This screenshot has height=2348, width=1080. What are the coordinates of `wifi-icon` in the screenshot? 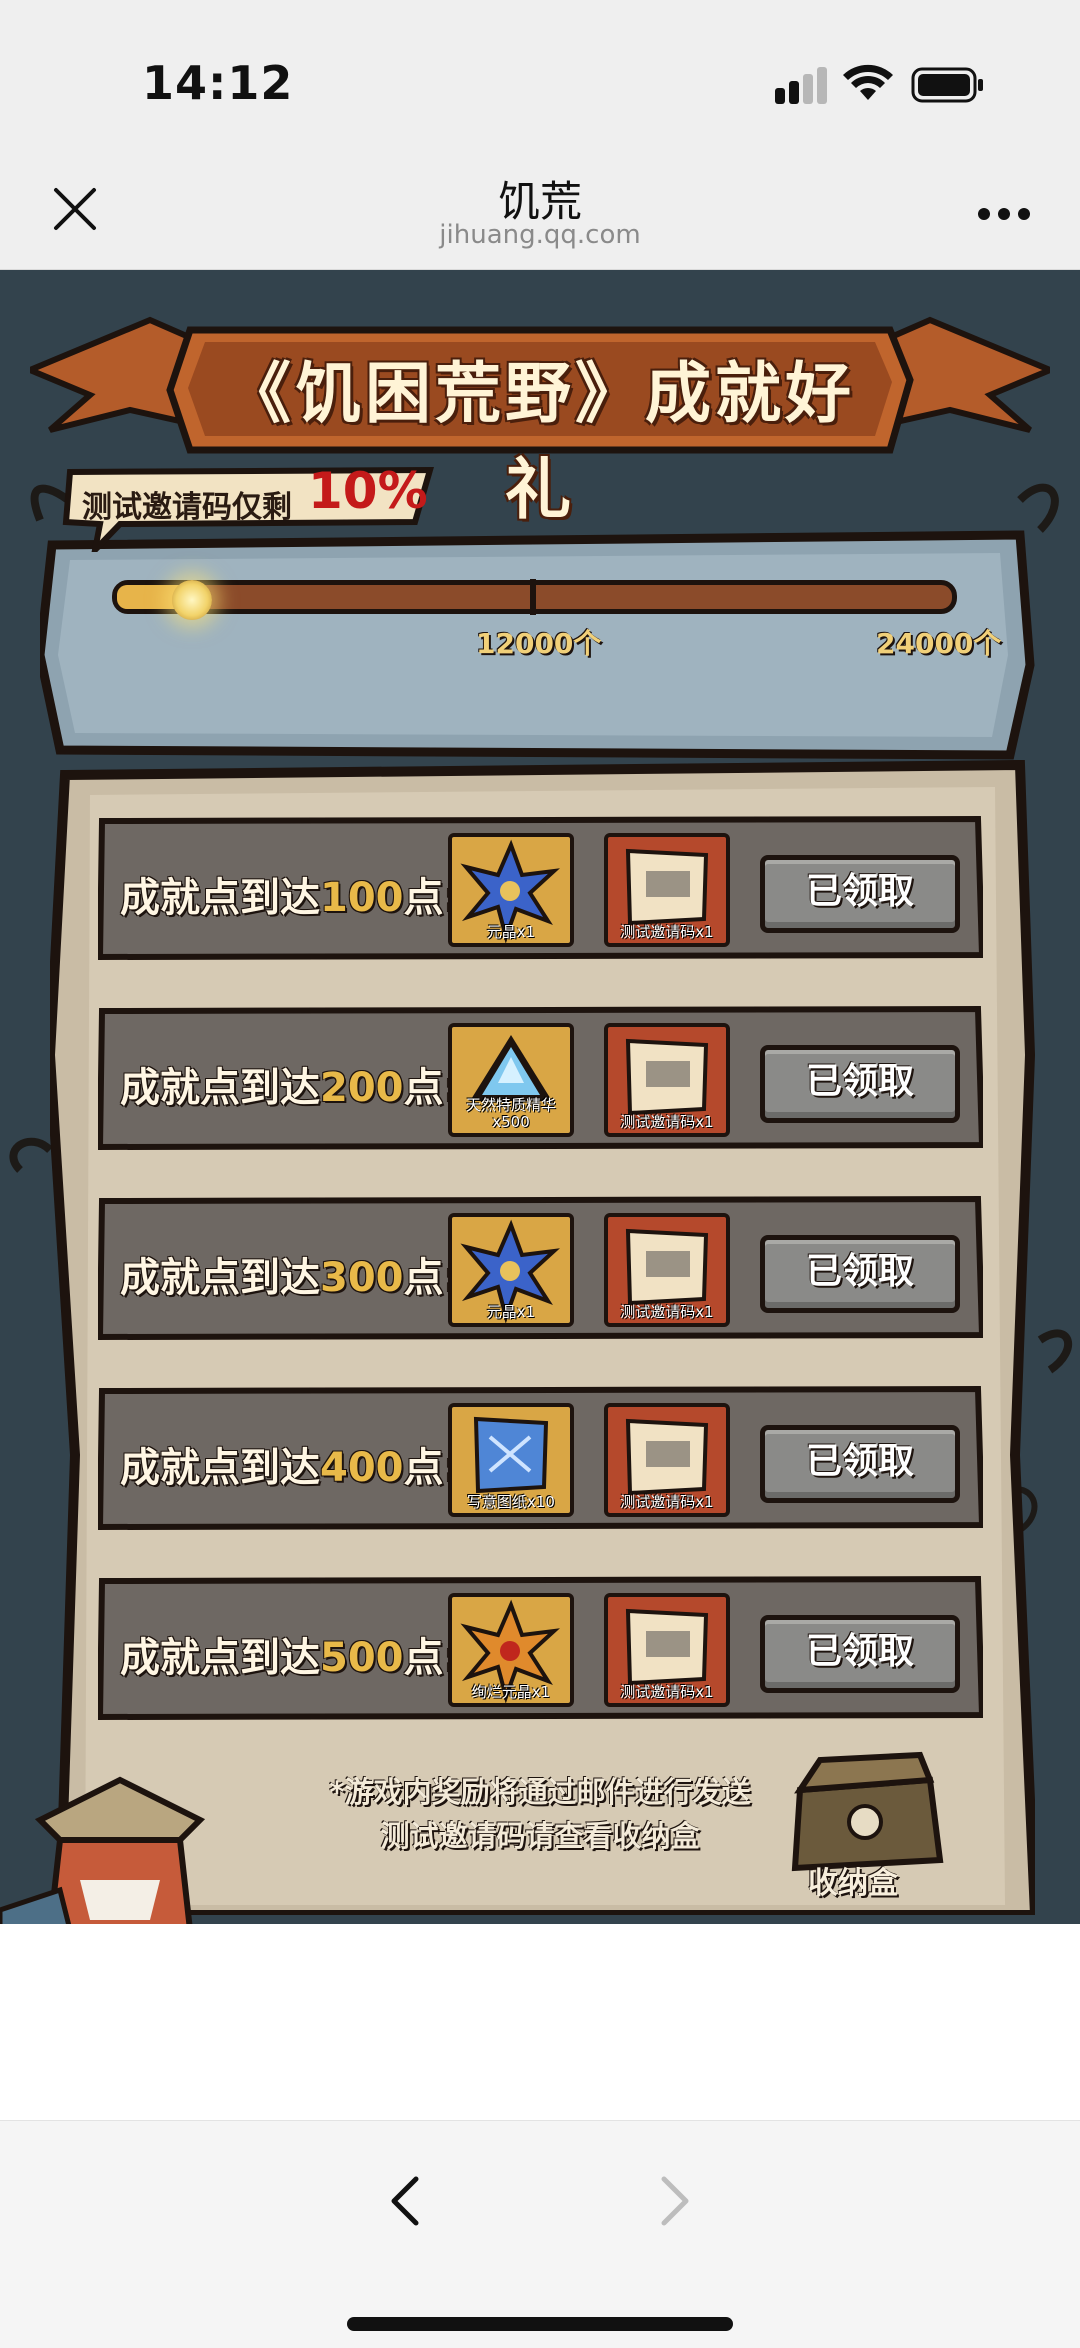 It's located at (868, 82).